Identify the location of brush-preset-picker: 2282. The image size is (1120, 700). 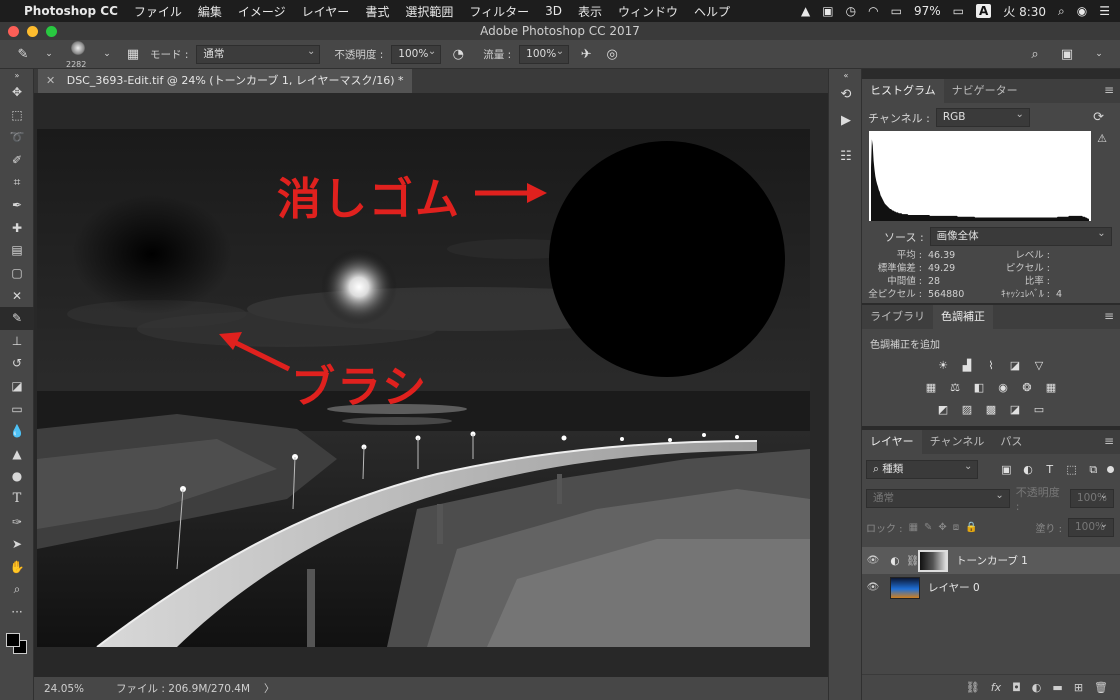
(78, 55).